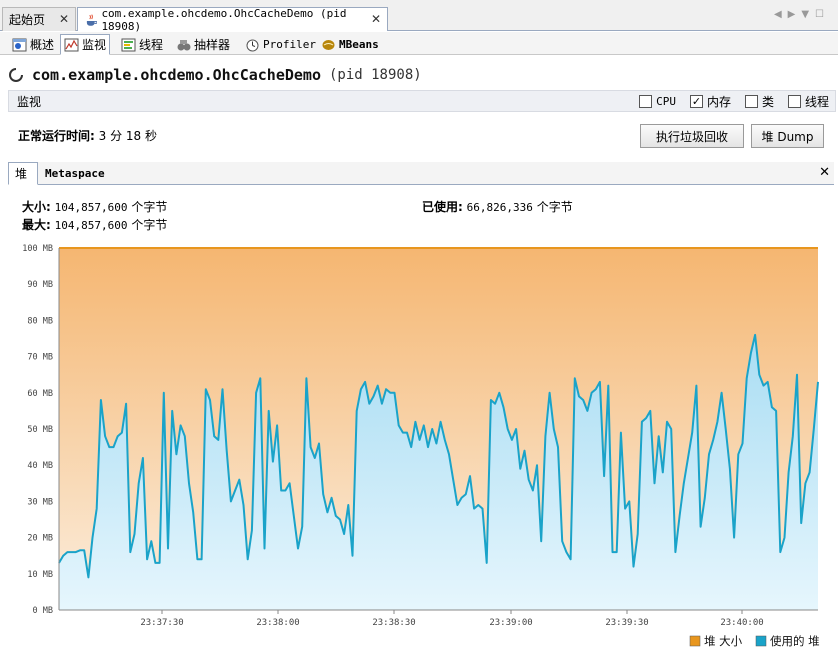  Describe the element at coordinates (666, 101) in the screenshot. I see `checkbox-cpu-label: CPU` at that location.